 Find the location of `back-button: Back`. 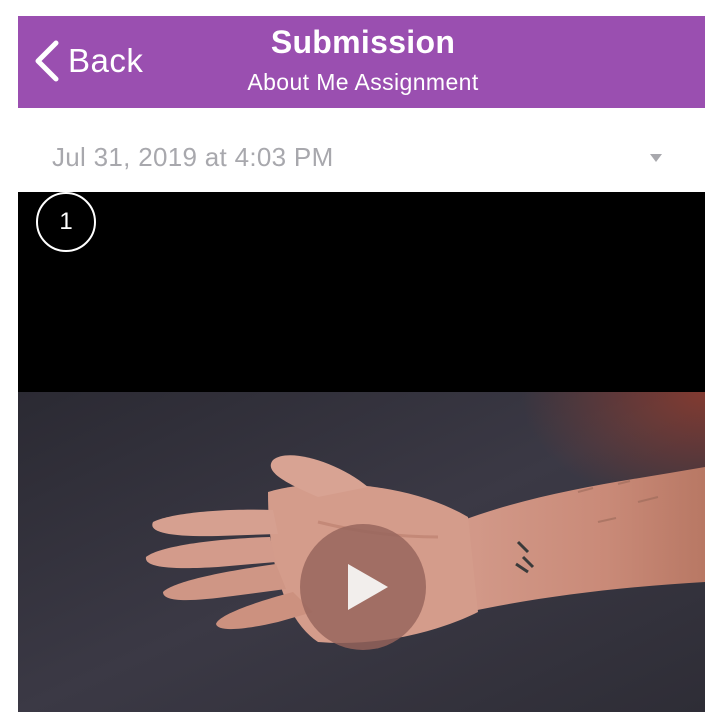

back-button: Back is located at coordinates (87, 61).